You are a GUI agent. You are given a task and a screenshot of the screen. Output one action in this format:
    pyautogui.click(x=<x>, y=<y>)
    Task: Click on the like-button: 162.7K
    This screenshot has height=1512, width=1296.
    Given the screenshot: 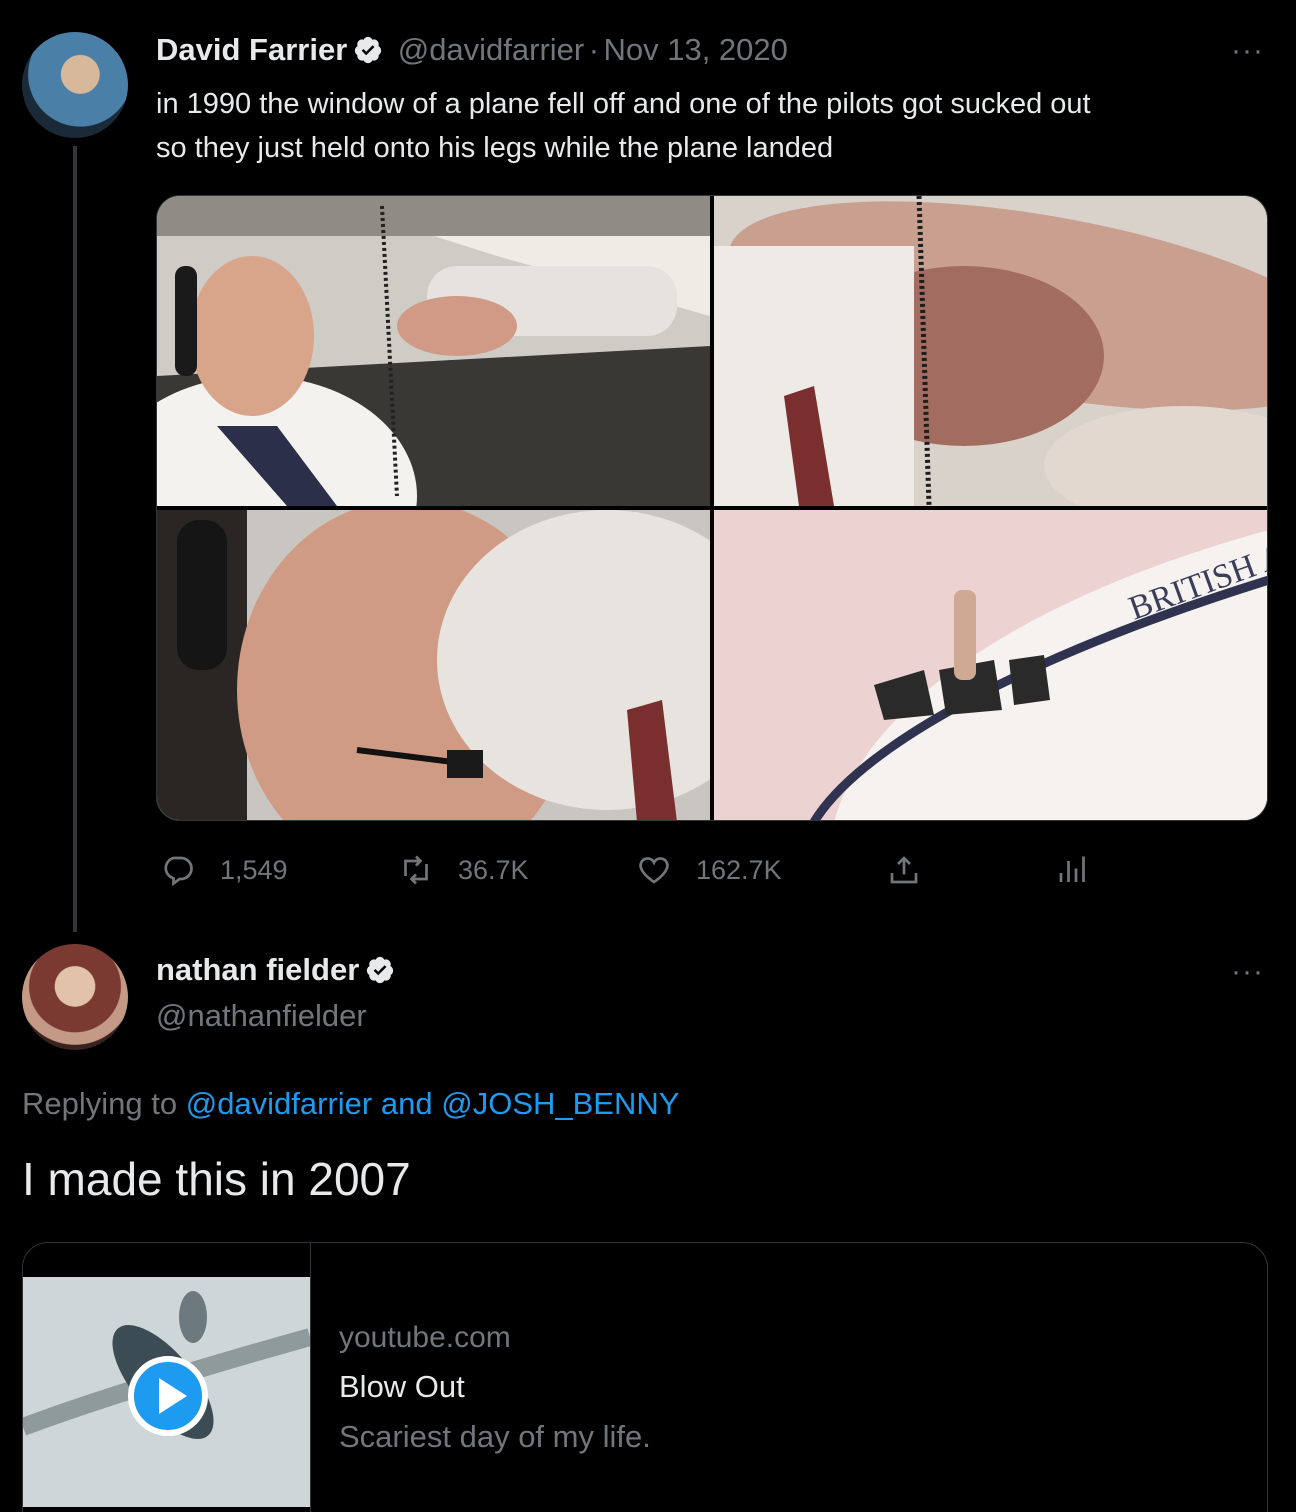 What is the action you would take?
    pyautogui.click(x=709, y=870)
    